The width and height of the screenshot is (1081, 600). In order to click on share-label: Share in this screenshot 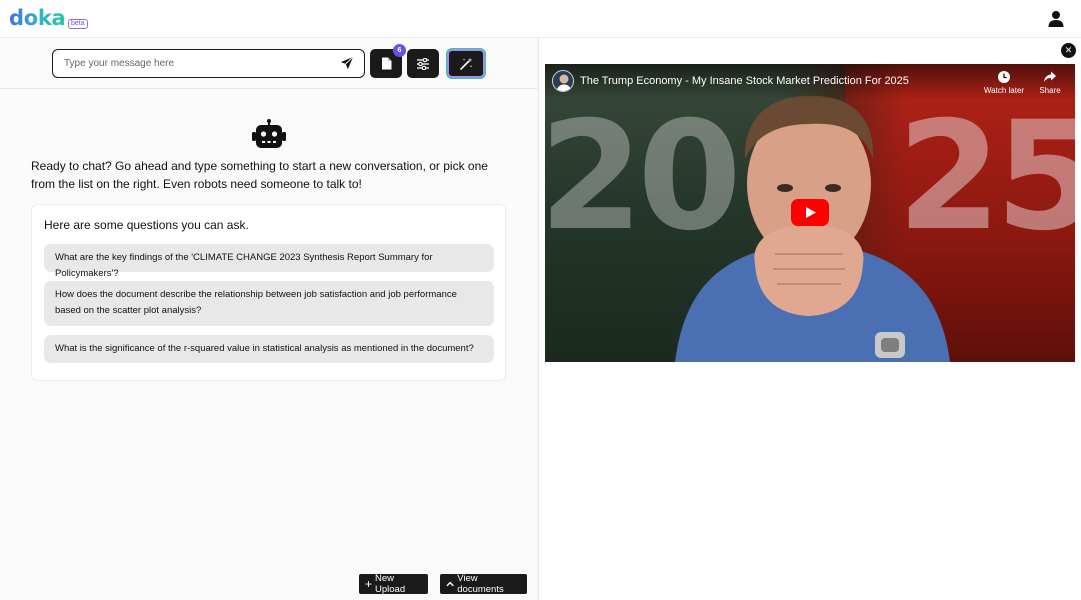, I will do `click(1050, 90)`.